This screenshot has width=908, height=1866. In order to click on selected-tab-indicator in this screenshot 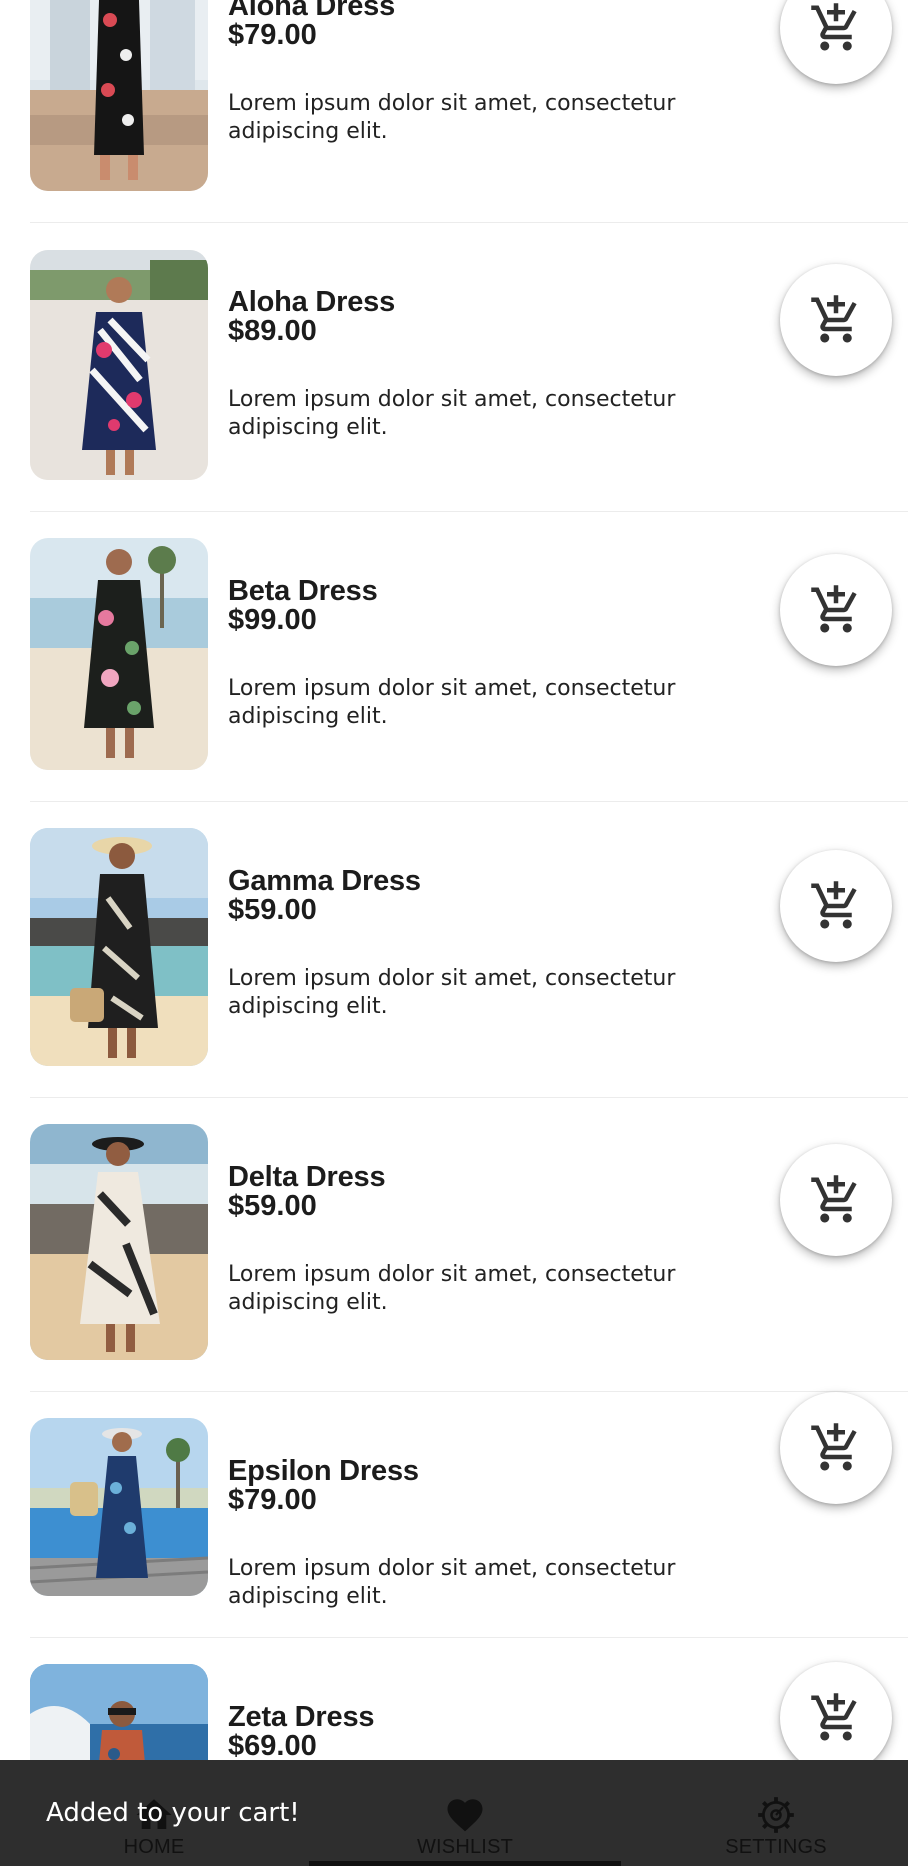, I will do `click(465, 1863)`.